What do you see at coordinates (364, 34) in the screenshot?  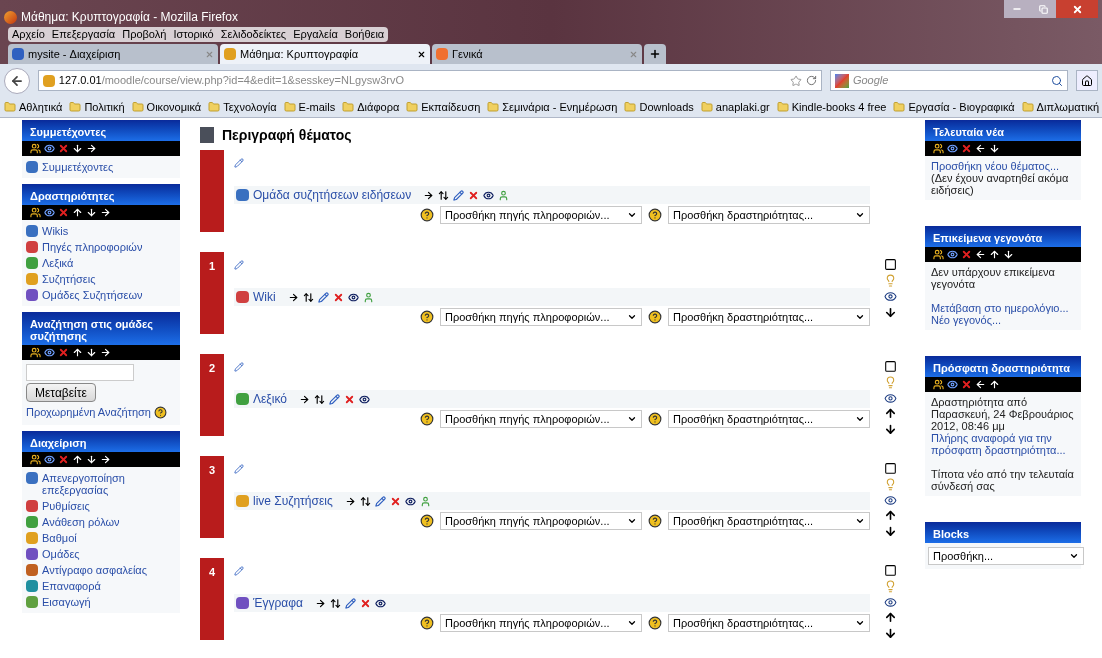 I see `menu-item: Βοήθεια` at bounding box center [364, 34].